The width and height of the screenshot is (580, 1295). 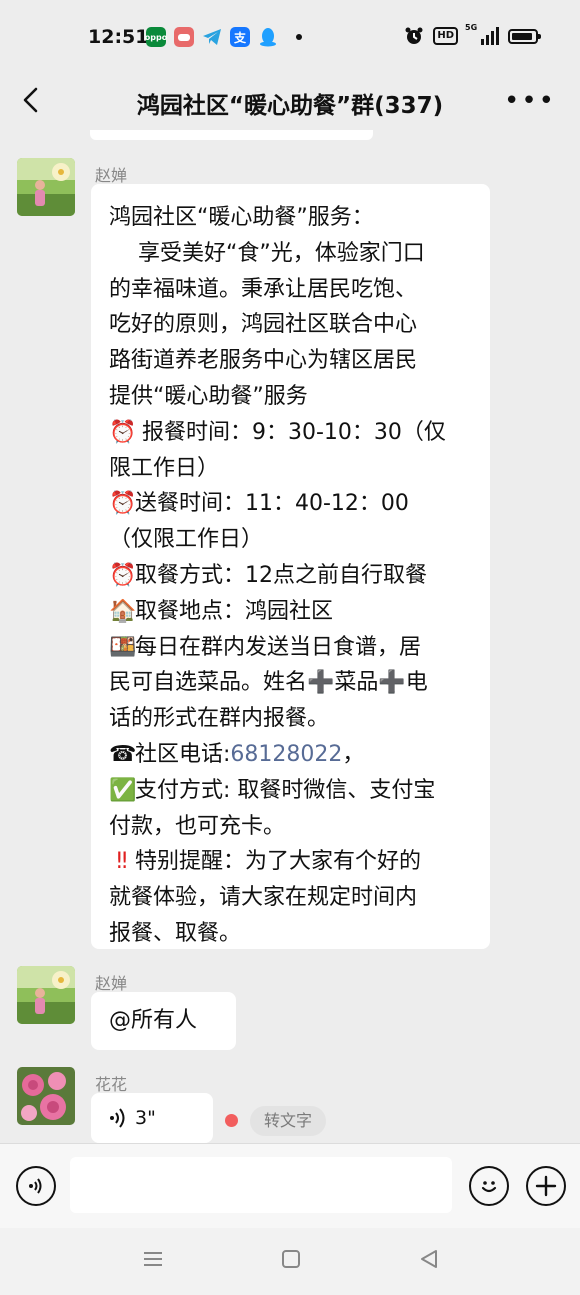 What do you see at coordinates (261, 1185) in the screenshot?
I see `message-input` at bounding box center [261, 1185].